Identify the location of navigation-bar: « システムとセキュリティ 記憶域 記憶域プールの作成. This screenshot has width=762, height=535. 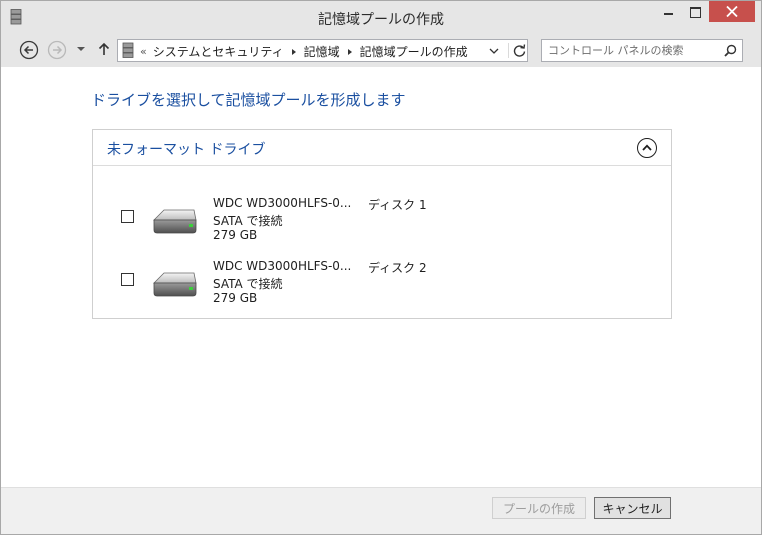
(381, 50).